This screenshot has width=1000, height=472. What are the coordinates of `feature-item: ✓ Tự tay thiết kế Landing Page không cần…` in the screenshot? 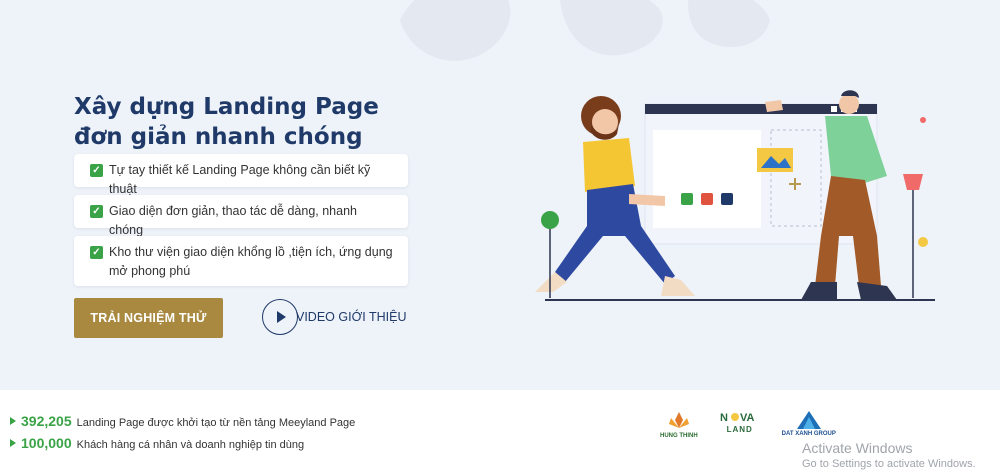 It's located at (241, 175).